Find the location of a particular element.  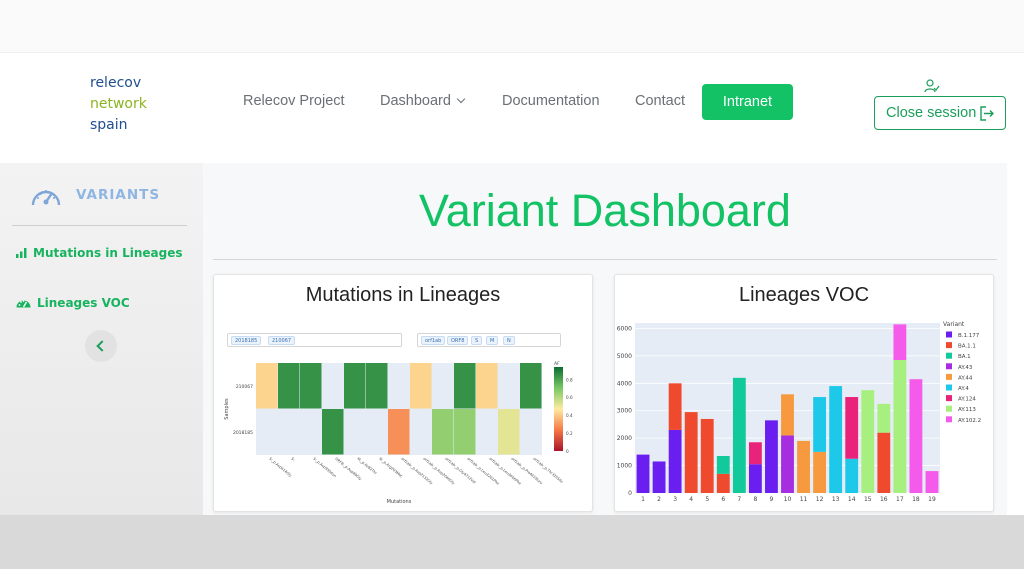

sidebar-item-mutations-in-lineages: Mutations in Lineages is located at coordinates (99, 253).